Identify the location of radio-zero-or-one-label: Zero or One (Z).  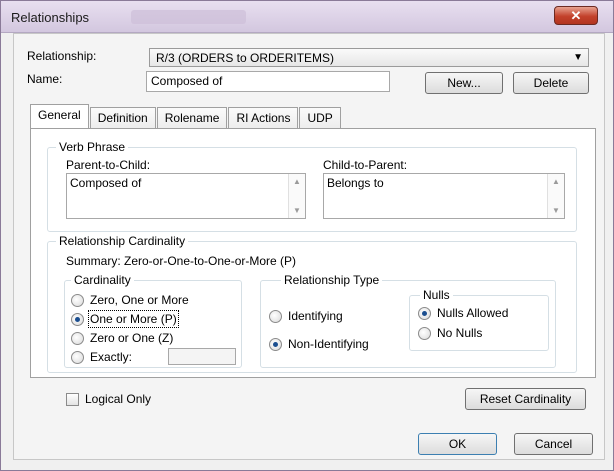
(132, 338).